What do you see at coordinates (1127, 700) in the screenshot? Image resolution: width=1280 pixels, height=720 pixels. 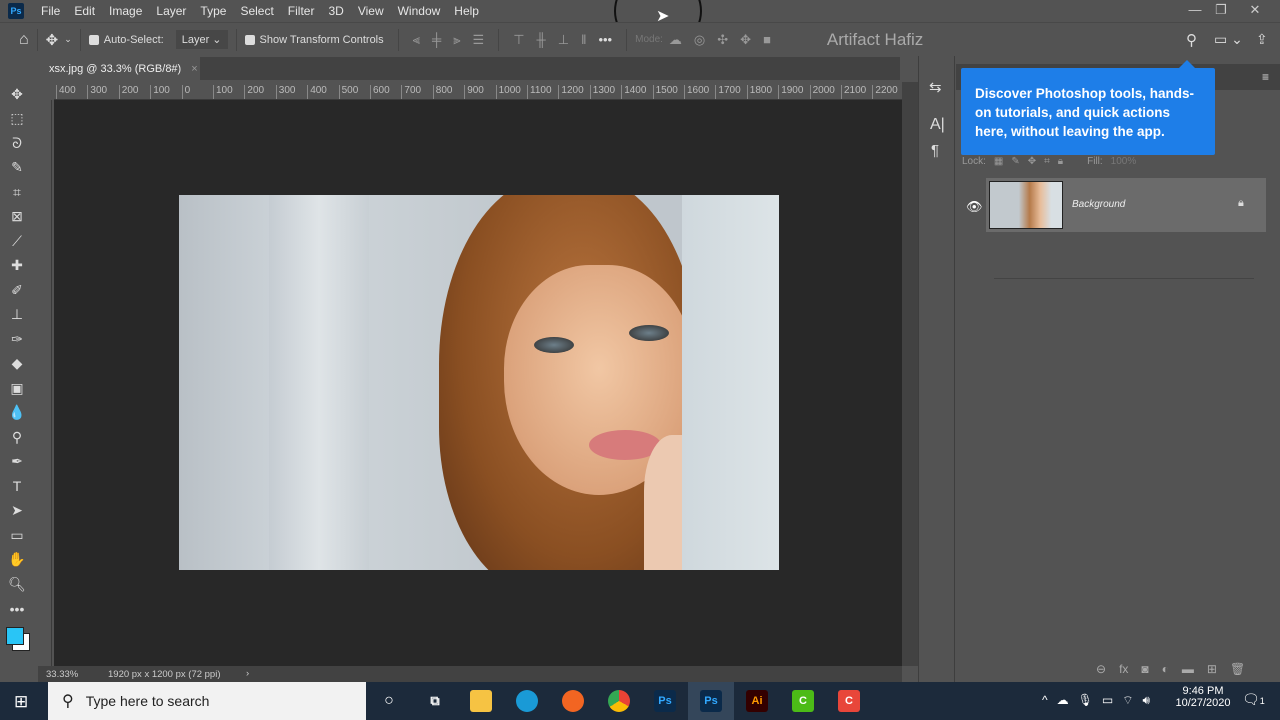 I see `wifi-icon: ⌔` at bounding box center [1127, 700].